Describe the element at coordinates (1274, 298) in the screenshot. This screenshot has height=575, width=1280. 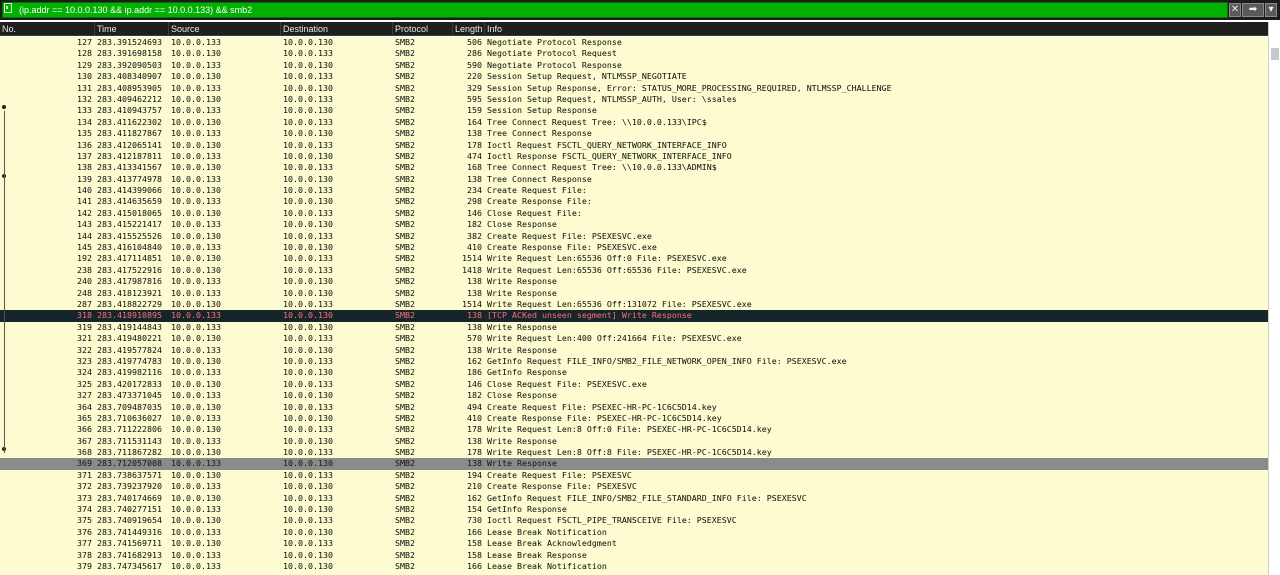
I see `vertical-scrollbar` at that location.